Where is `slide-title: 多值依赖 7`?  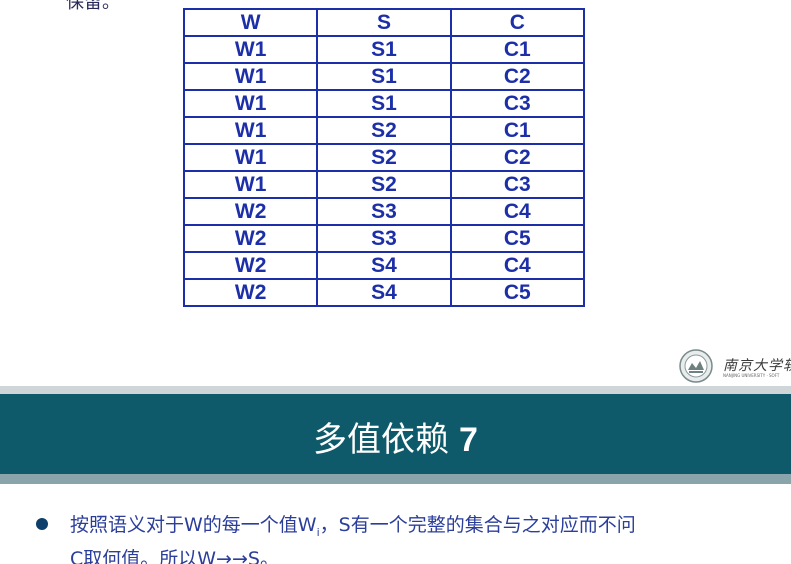 slide-title: 多值依赖 7 is located at coordinates (395, 436).